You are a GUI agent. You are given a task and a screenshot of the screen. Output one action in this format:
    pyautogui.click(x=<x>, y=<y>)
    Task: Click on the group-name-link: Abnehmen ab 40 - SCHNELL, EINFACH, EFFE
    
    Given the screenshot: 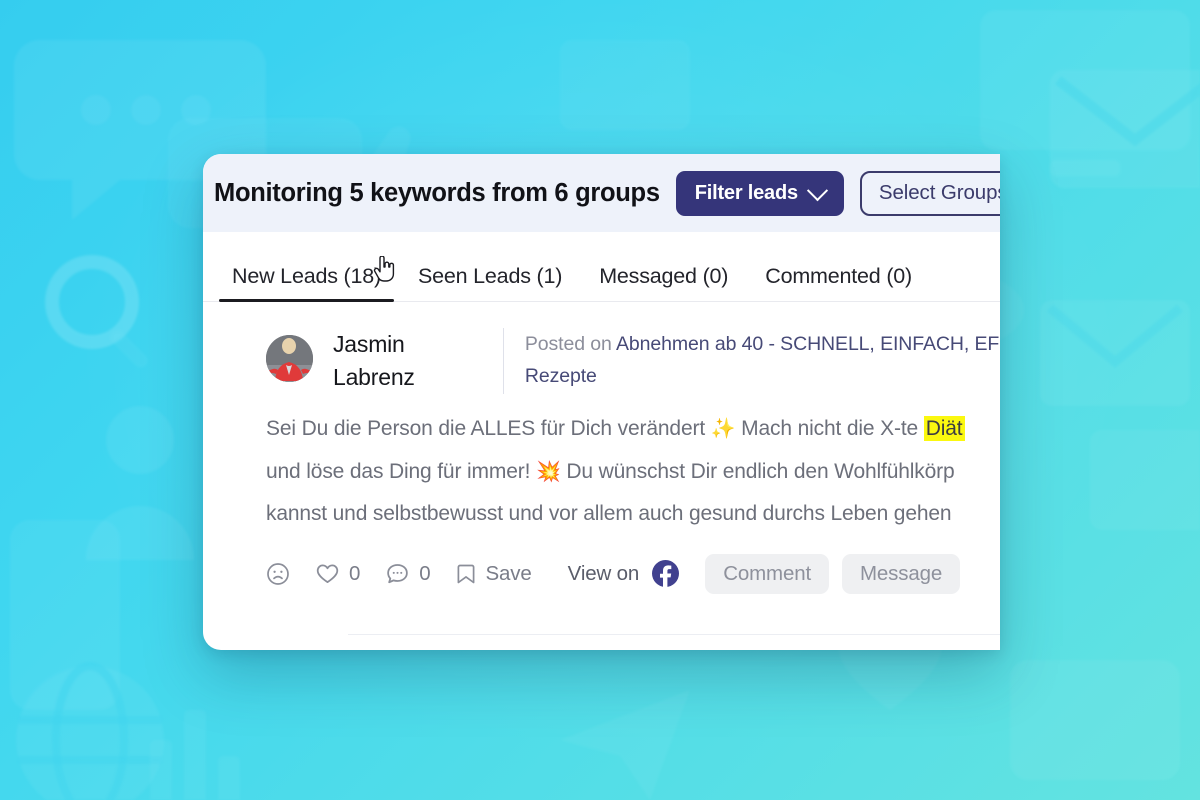 What is the action you would take?
    pyautogui.click(x=808, y=344)
    